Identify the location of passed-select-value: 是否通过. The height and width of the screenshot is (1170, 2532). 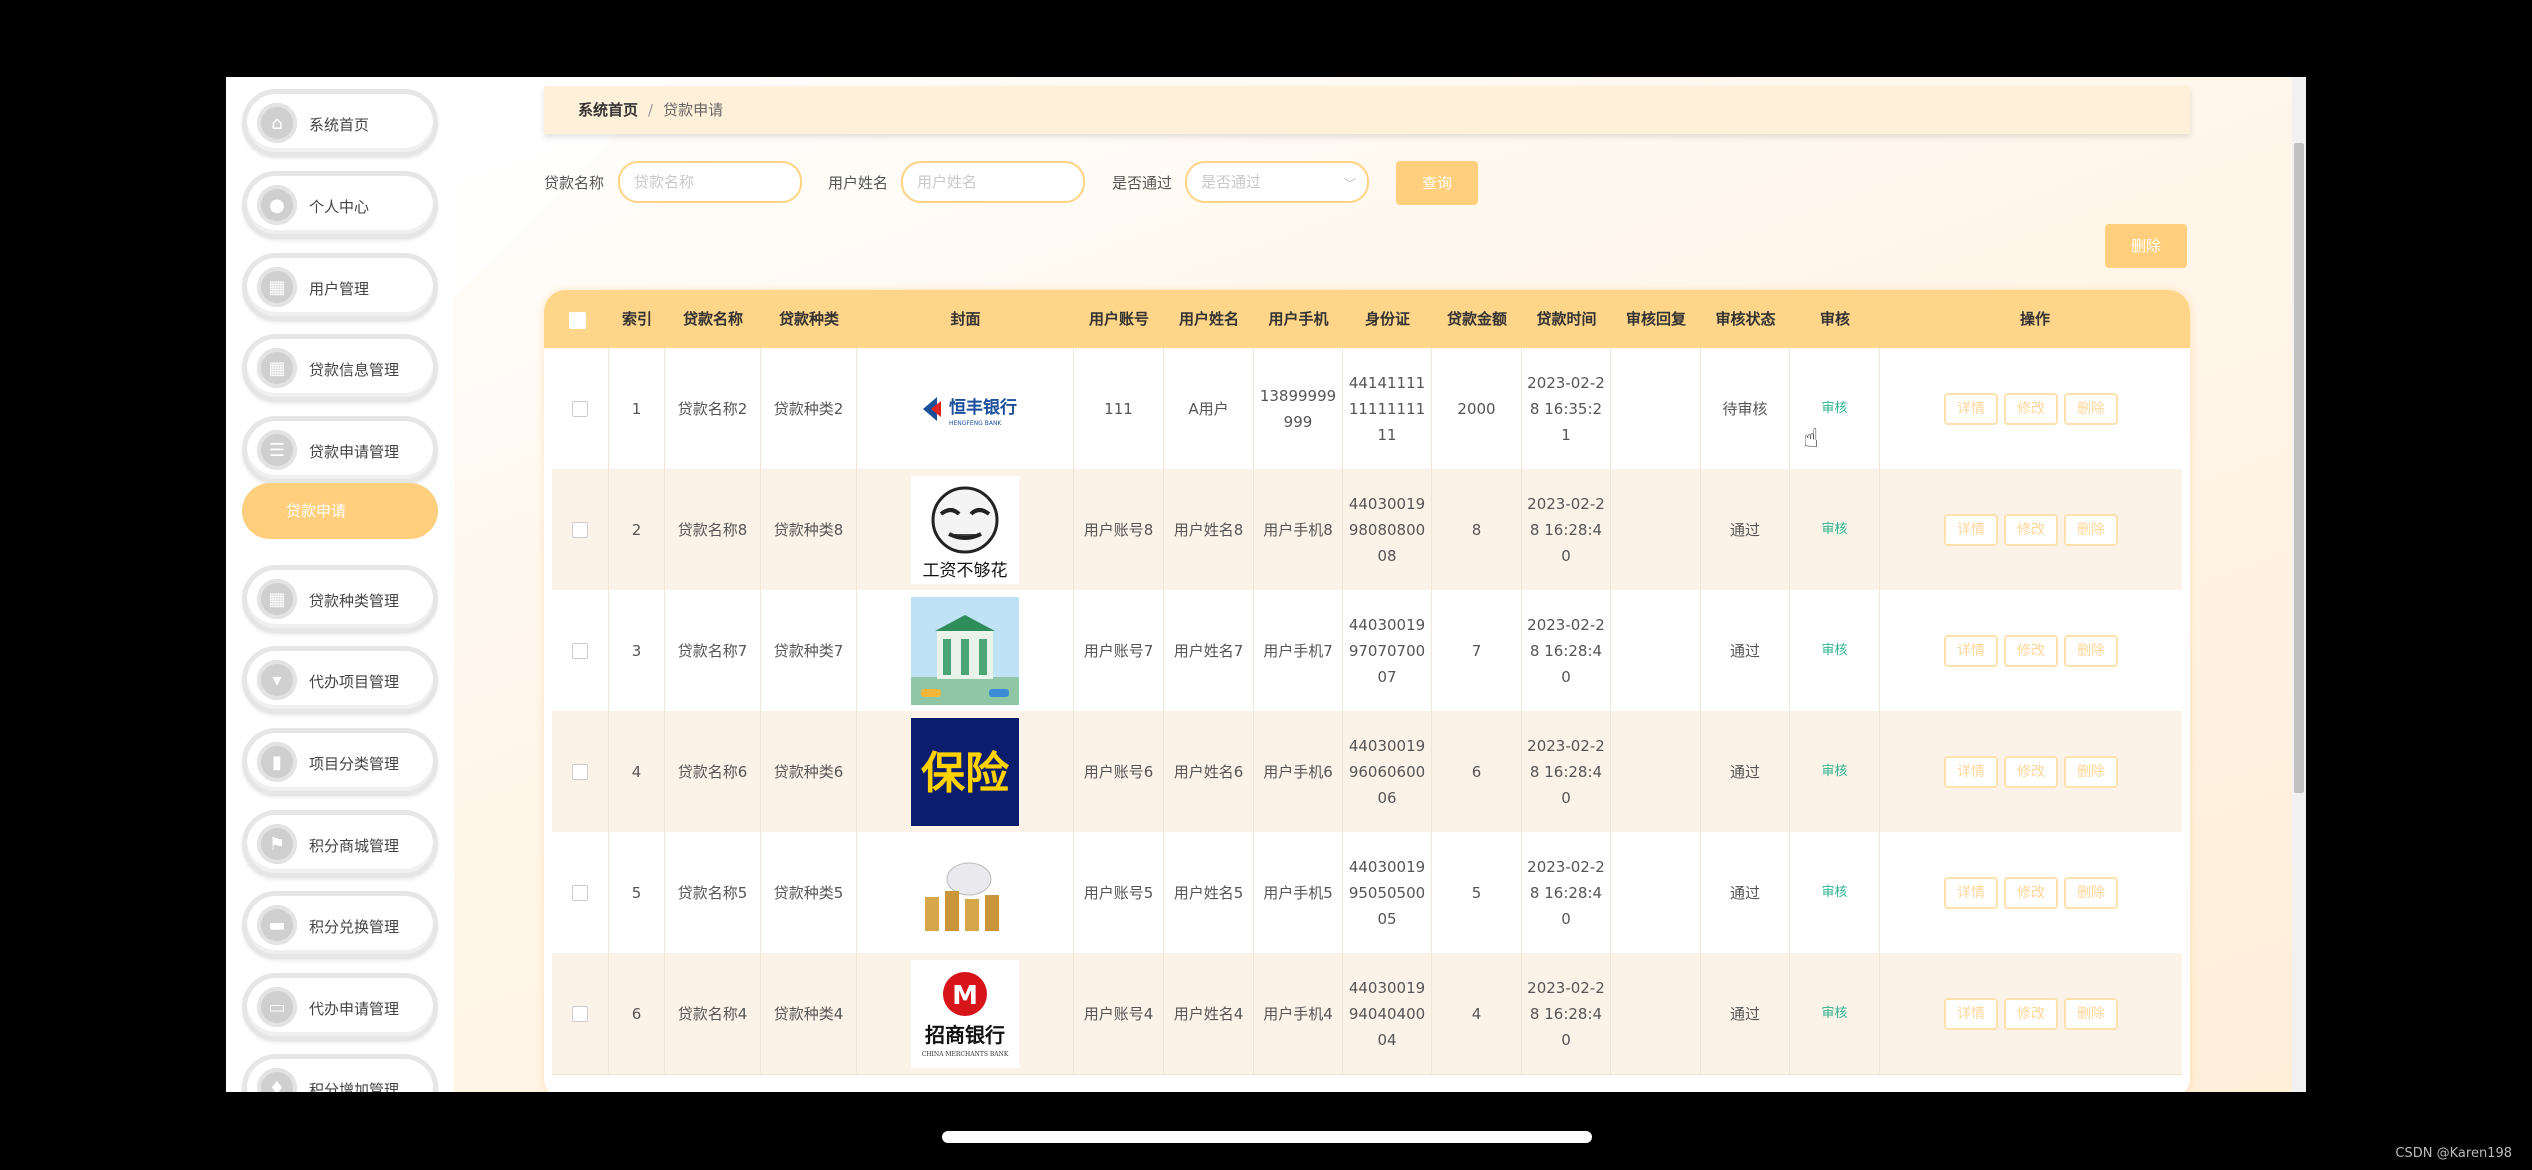
(1231, 182).